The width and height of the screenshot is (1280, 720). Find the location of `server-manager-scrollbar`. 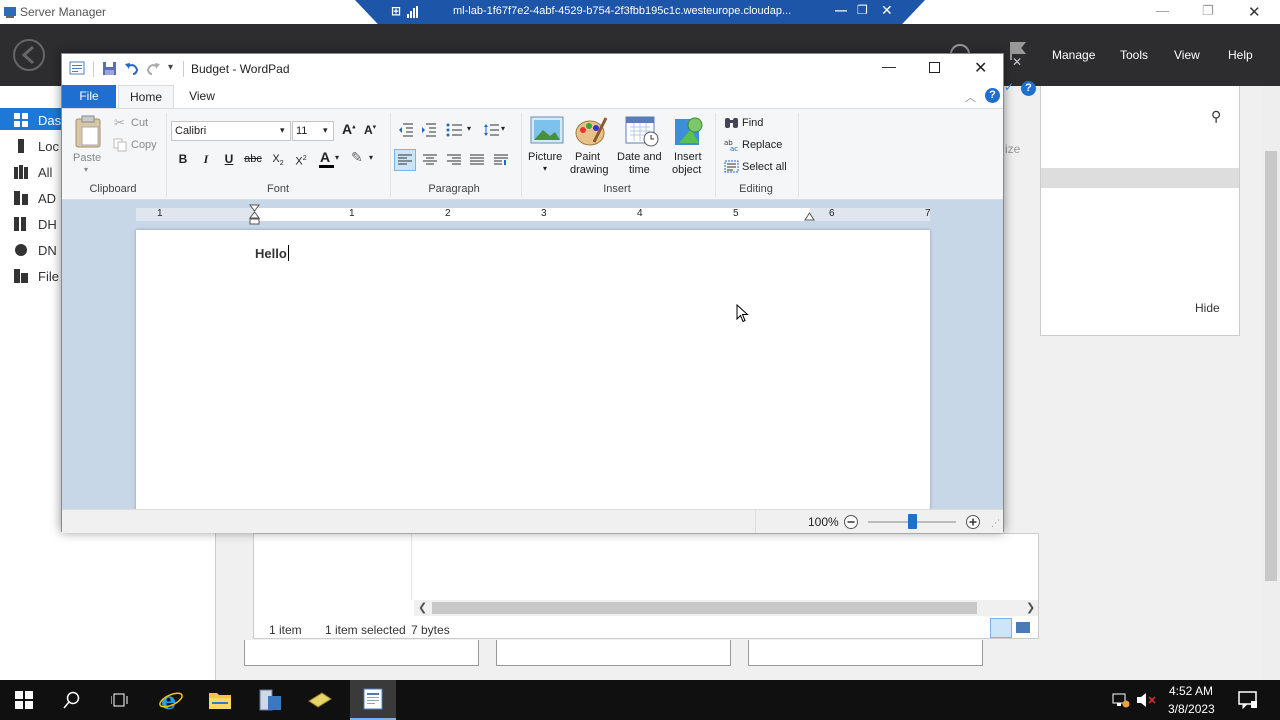

server-manager-scrollbar is located at coordinates (1271, 383).